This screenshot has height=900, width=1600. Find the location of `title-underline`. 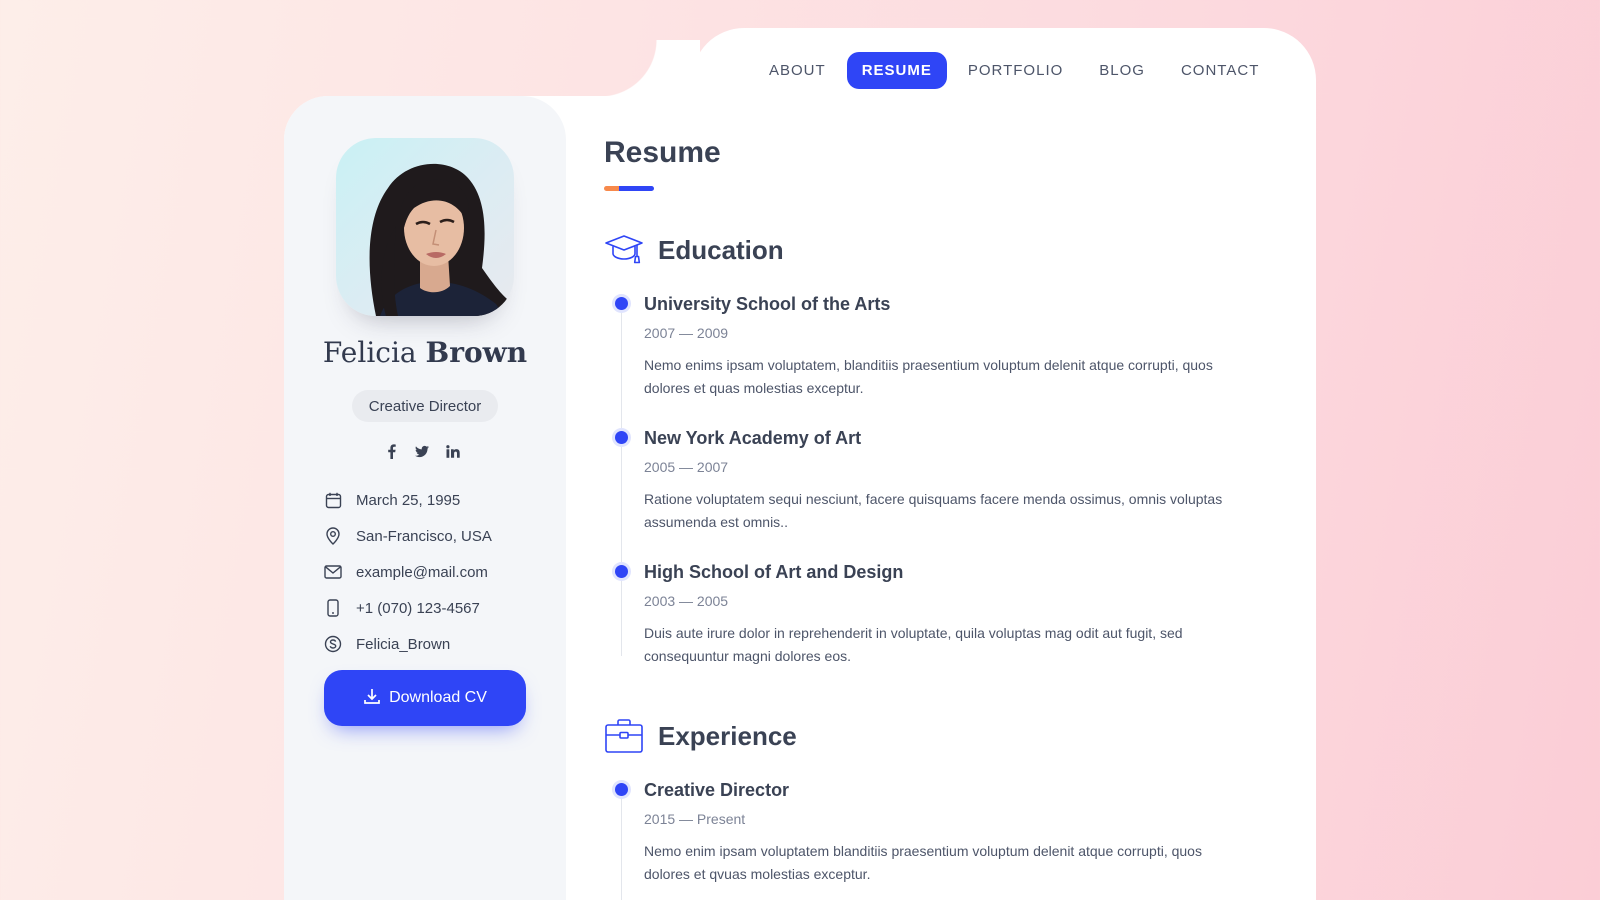

title-underline is located at coordinates (629, 188).